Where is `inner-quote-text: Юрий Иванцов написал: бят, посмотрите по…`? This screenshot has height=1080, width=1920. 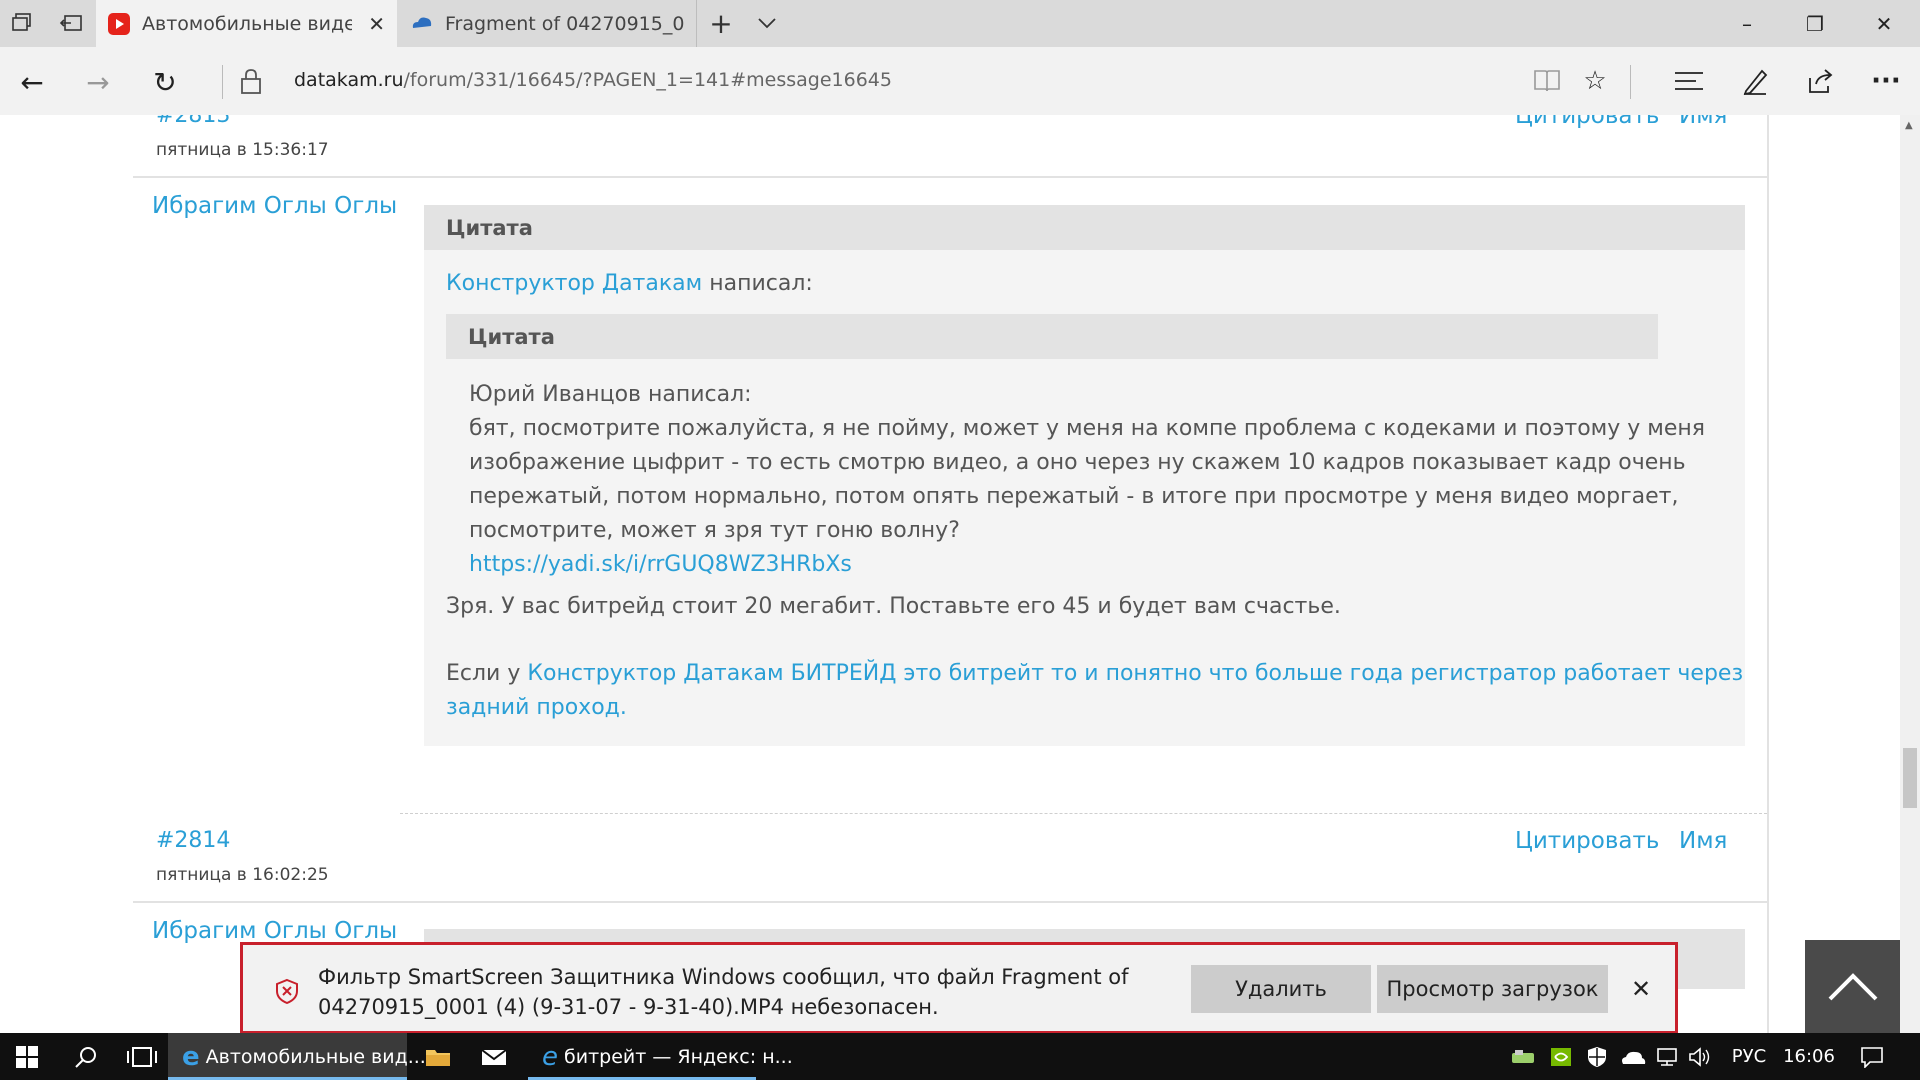 inner-quote-text: Юрий Иванцов написал: бят, посмотрите по… is located at coordinates (1087, 480).